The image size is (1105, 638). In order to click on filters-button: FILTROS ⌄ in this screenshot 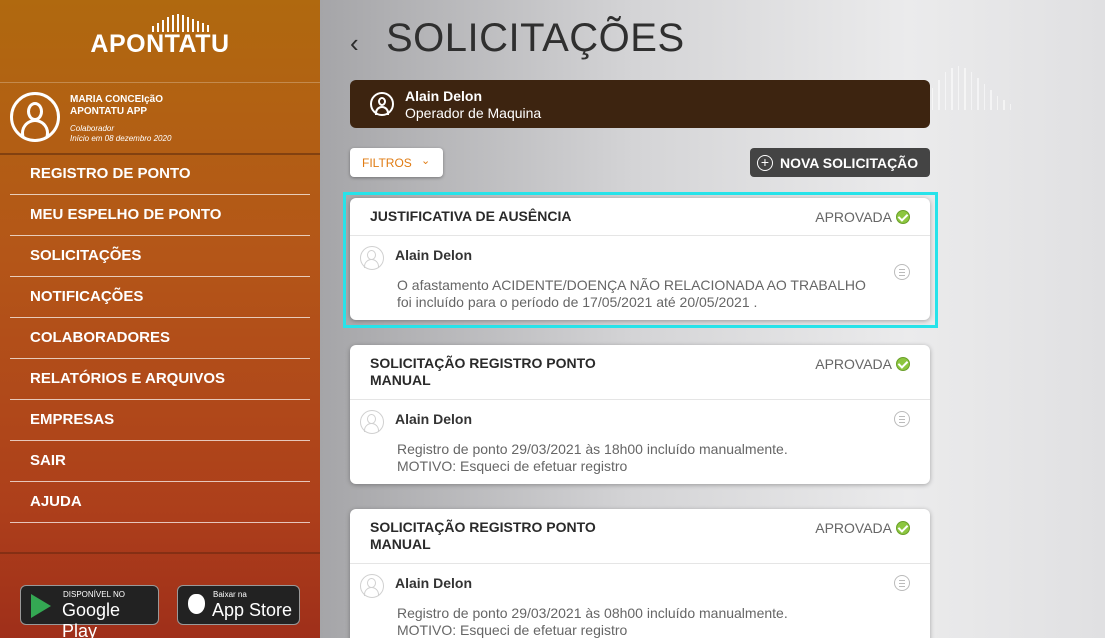, I will do `click(396, 162)`.